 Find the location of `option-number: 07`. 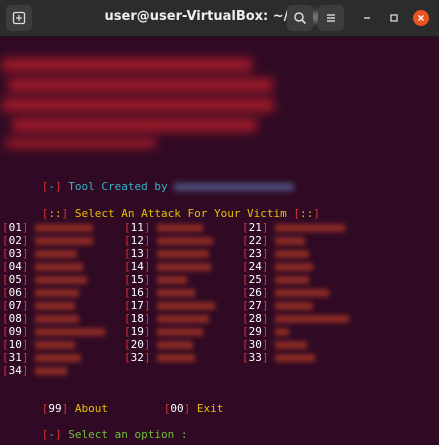

option-number: 07 is located at coordinates (15, 305).